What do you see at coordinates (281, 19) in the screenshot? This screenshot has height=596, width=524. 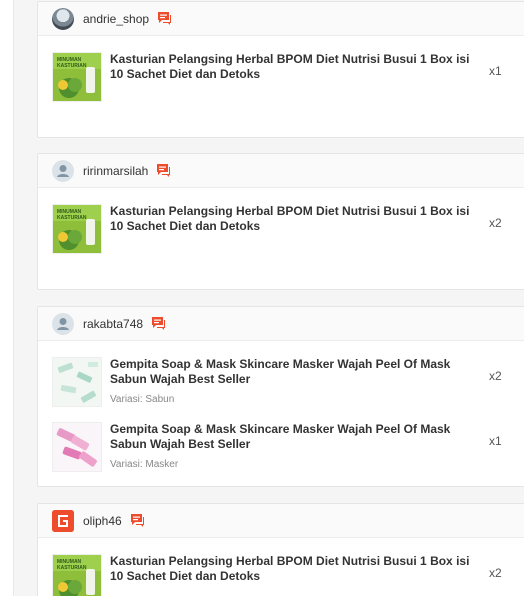 I see `buyer-header: andrie_shop` at bounding box center [281, 19].